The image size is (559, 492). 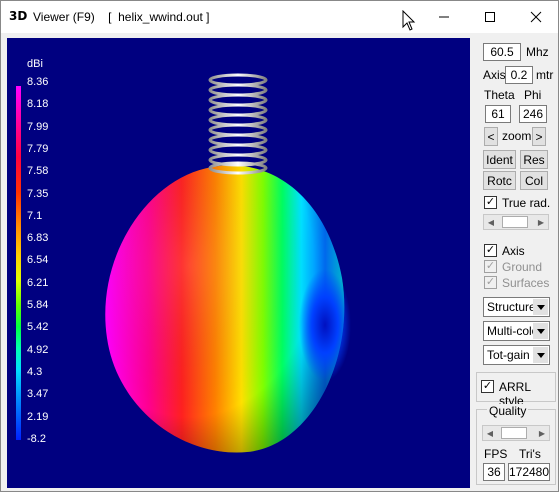 I want to click on maximize-icon, so click(x=490, y=17).